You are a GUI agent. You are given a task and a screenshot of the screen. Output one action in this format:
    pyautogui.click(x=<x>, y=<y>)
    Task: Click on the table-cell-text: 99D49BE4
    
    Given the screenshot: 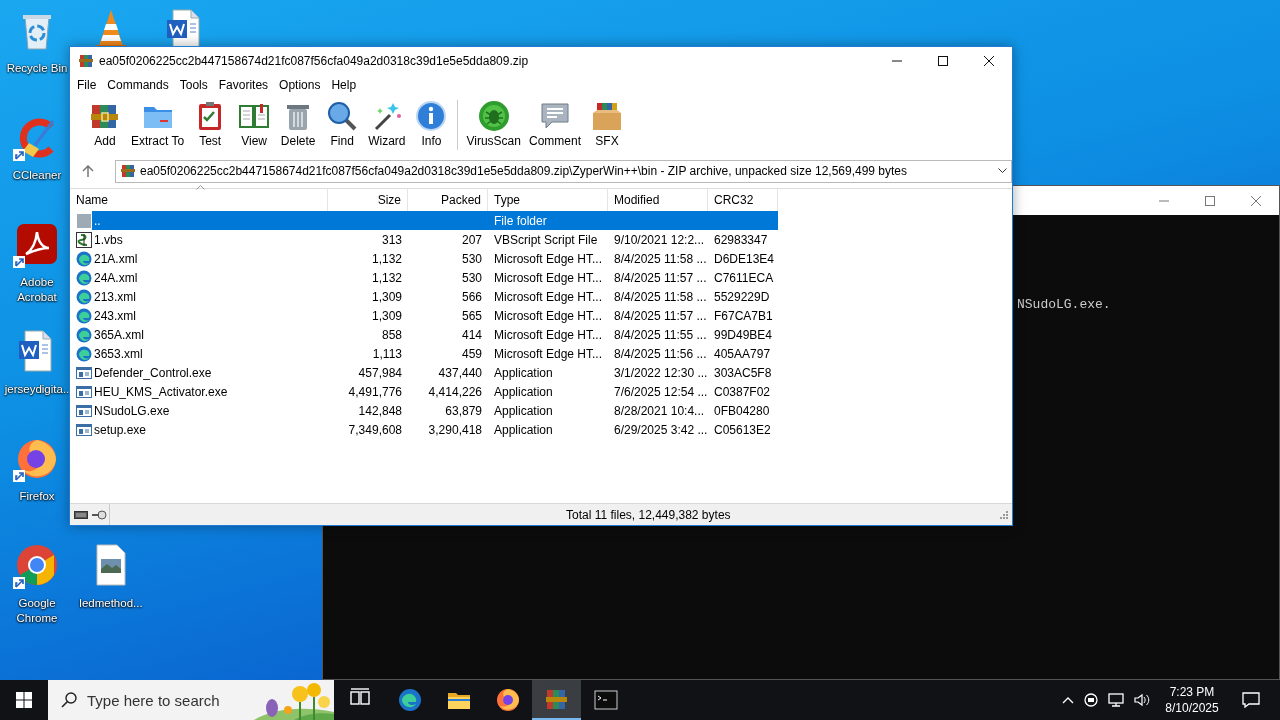 What is the action you would take?
    pyautogui.click(x=743, y=334)
    